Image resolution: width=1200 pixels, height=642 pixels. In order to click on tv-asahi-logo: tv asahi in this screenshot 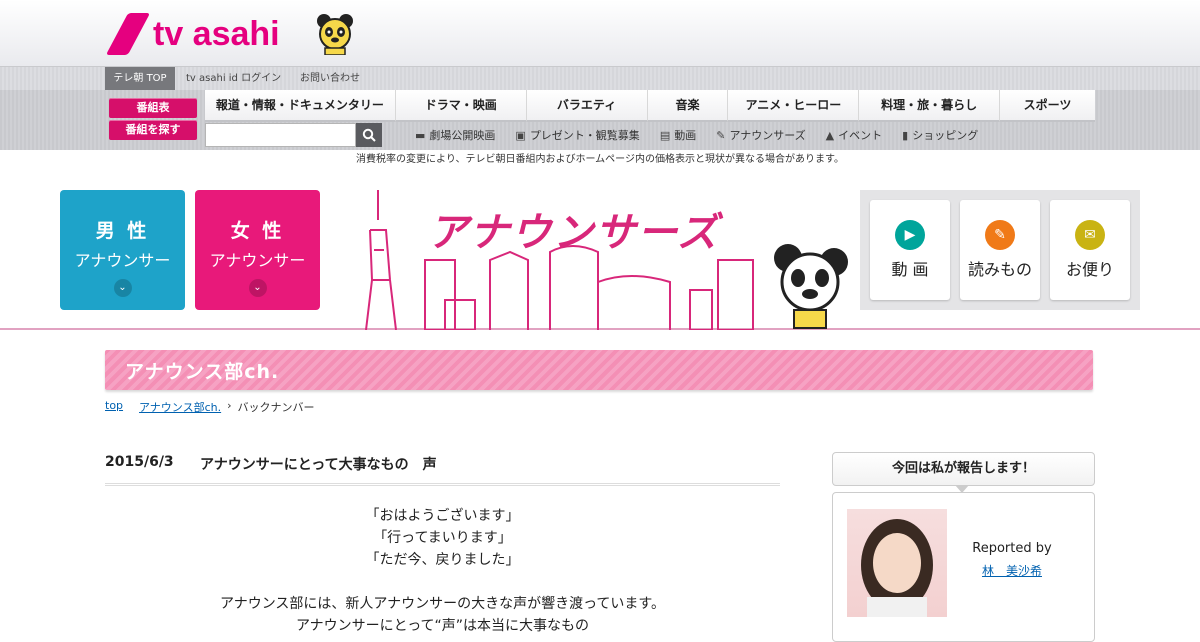, I will do `click(192, 34)`.